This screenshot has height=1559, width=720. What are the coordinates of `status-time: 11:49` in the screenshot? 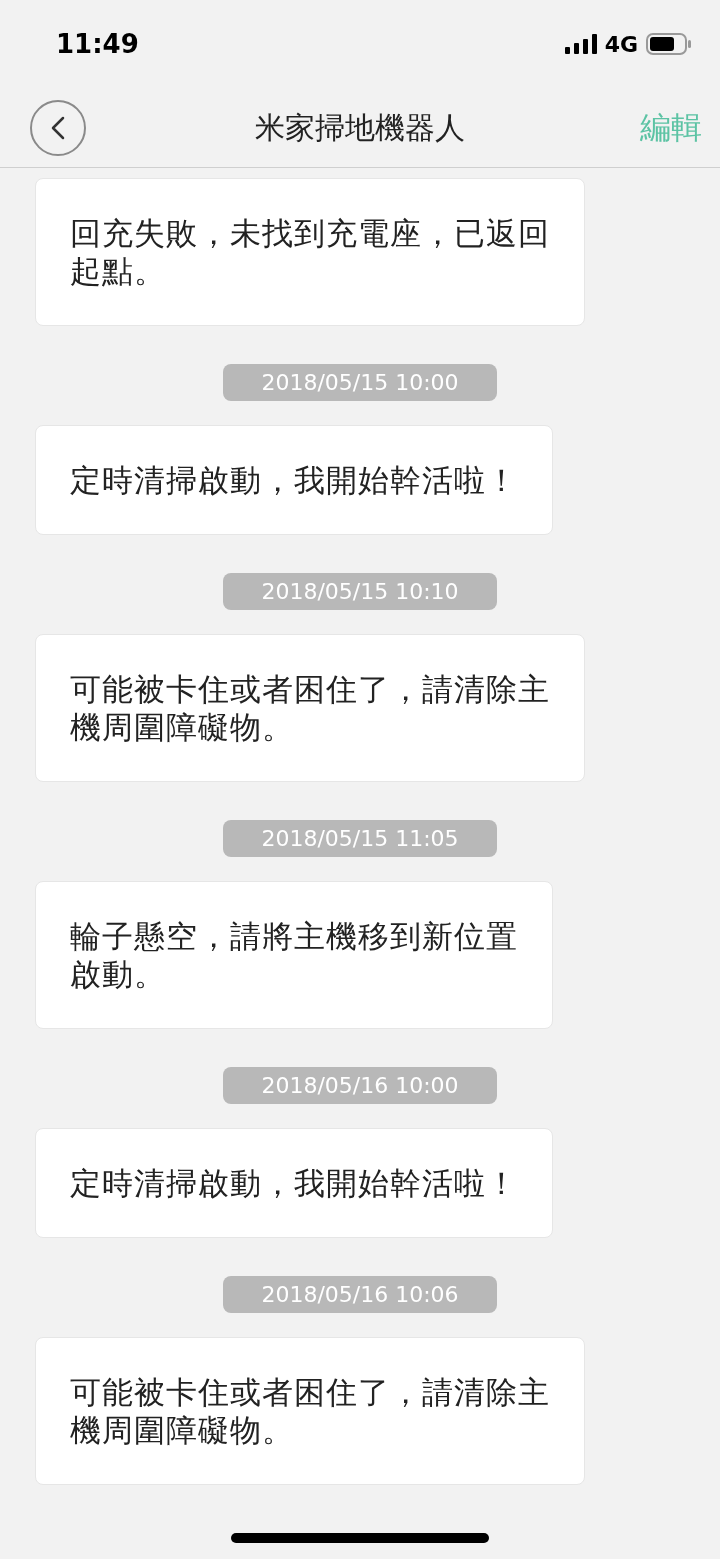 It's located at (97, 44).